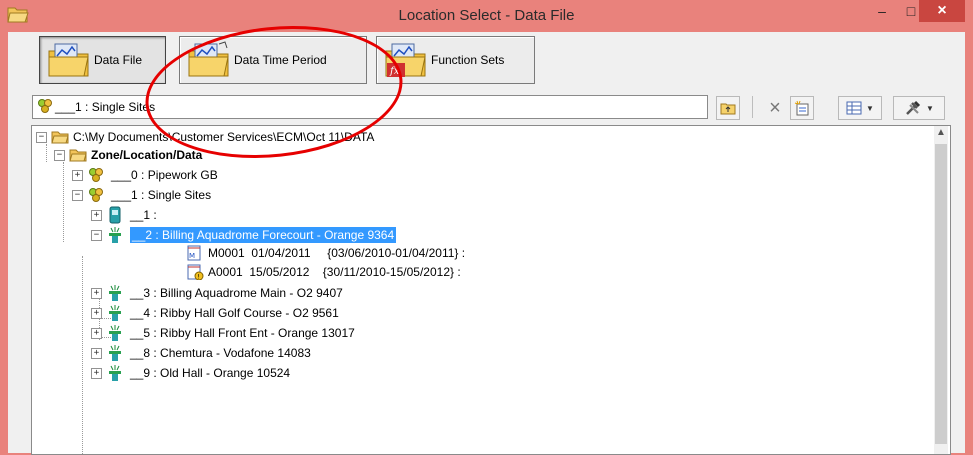  Describe the element at coordinates (236, 293) in the screenshot. I see `tree-site-label: __3 : Billing Aquadrome Main - O2 9407` at that location.